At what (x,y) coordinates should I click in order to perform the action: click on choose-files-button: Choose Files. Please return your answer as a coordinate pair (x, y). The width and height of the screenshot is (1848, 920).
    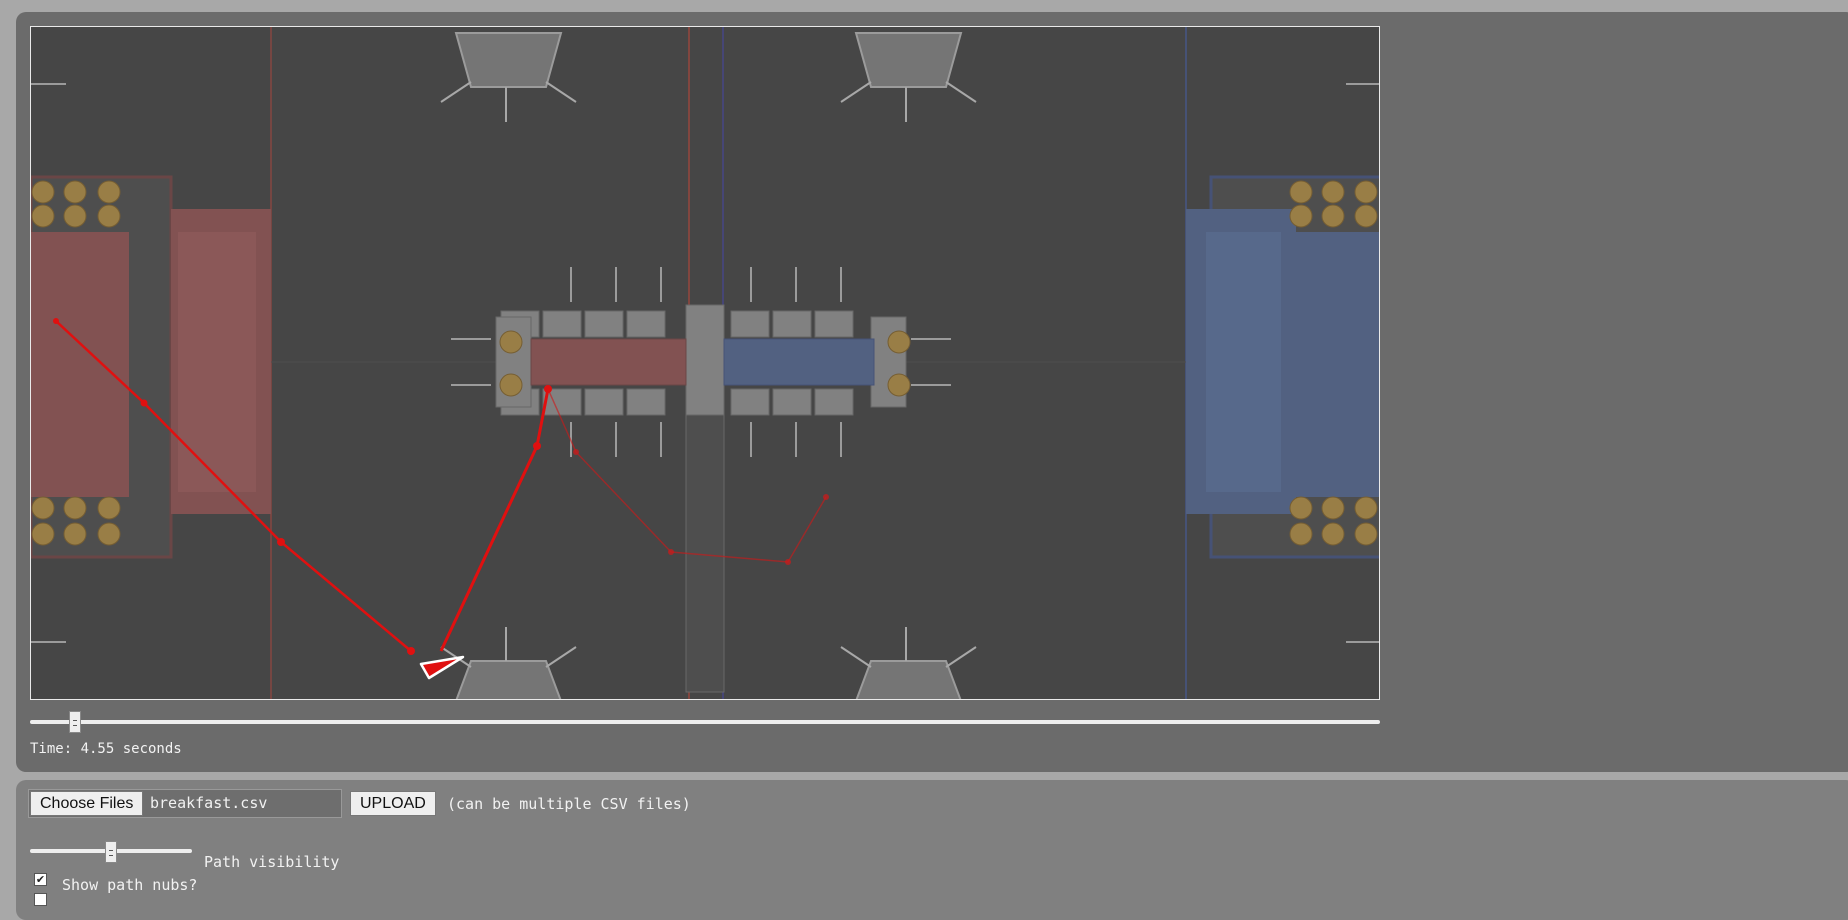
    Looking at the image, I should click on (87, 803).